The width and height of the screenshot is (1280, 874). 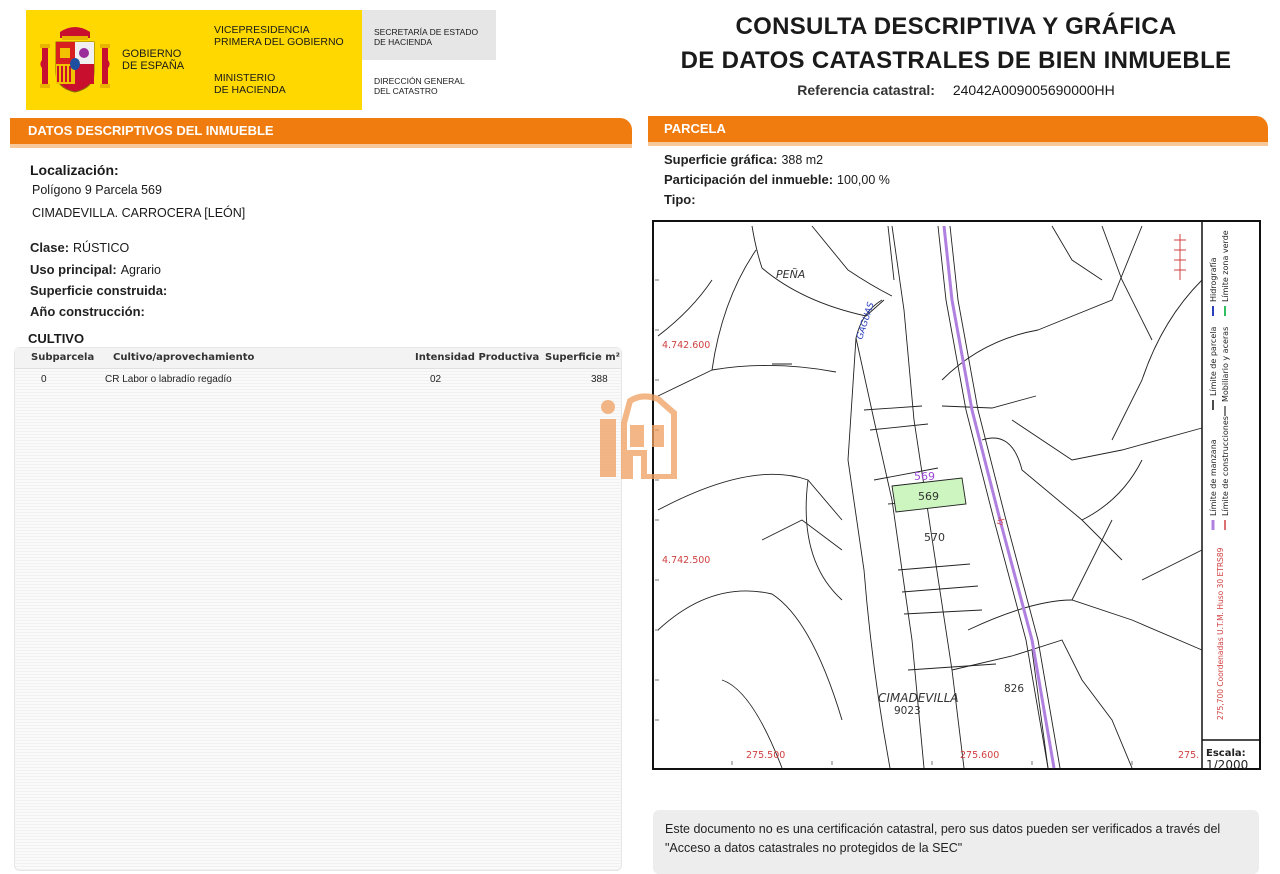 I want to click on uso-field: Uso principal: Agrario, so click(x=95, y=269).